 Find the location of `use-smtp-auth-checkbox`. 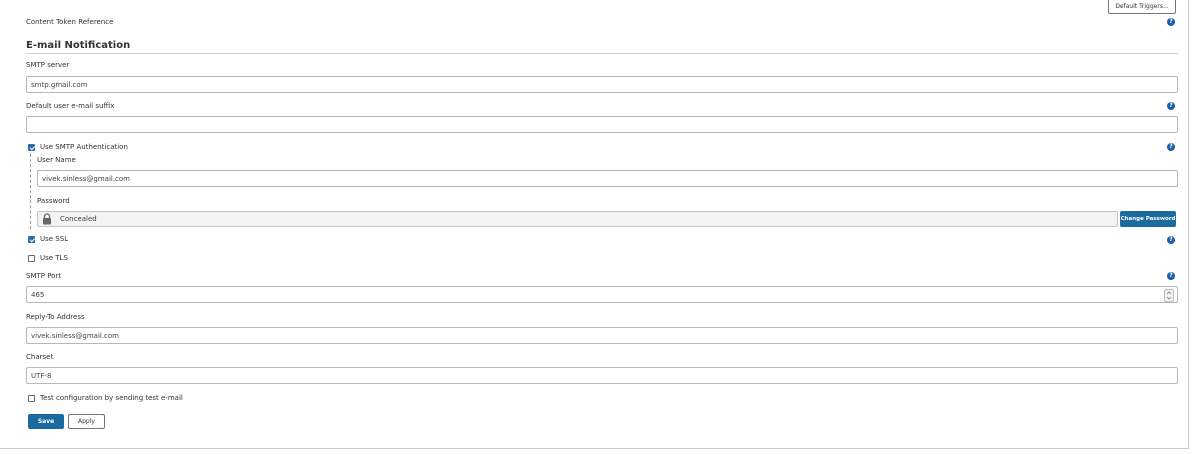

use-smtp-auth-checkbox is located at coordinates (31, 147).